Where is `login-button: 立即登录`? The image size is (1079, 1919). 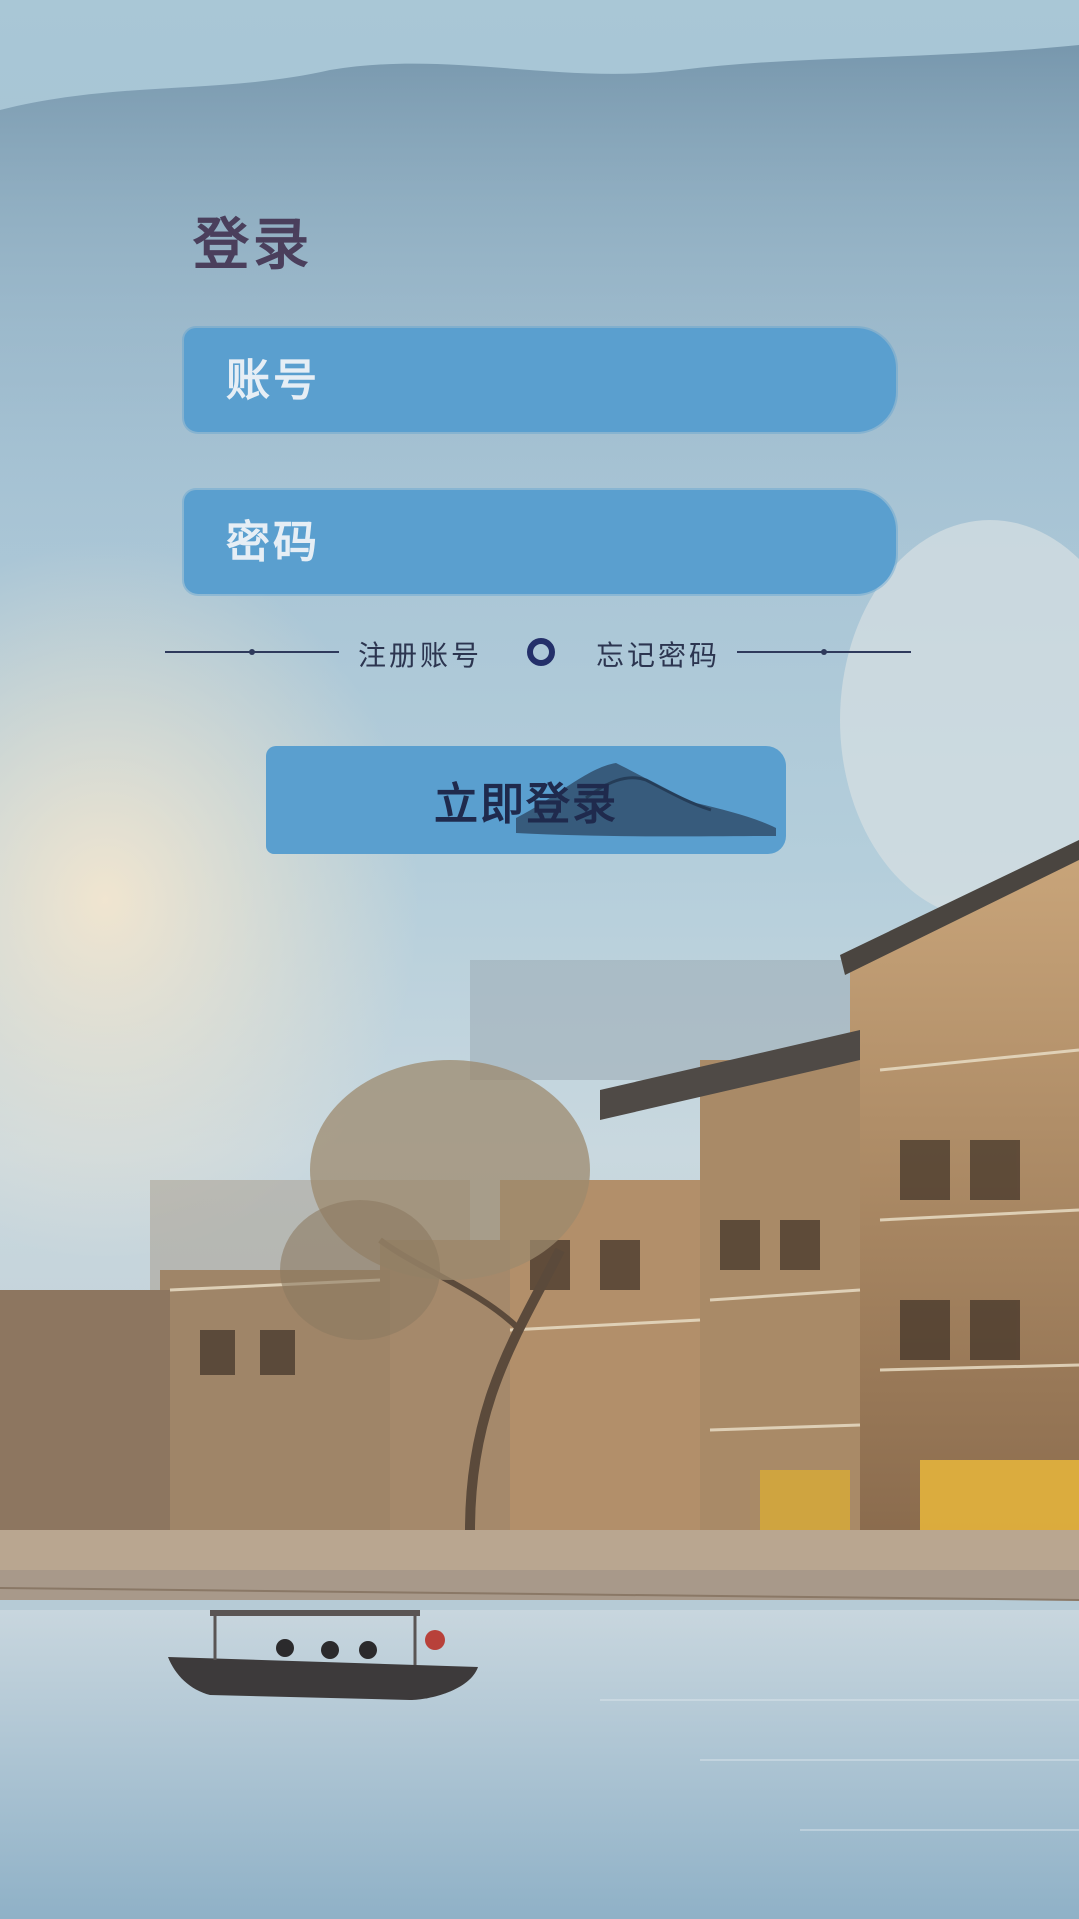
login-button: 立即登录 is located at coordinates (526, 800).